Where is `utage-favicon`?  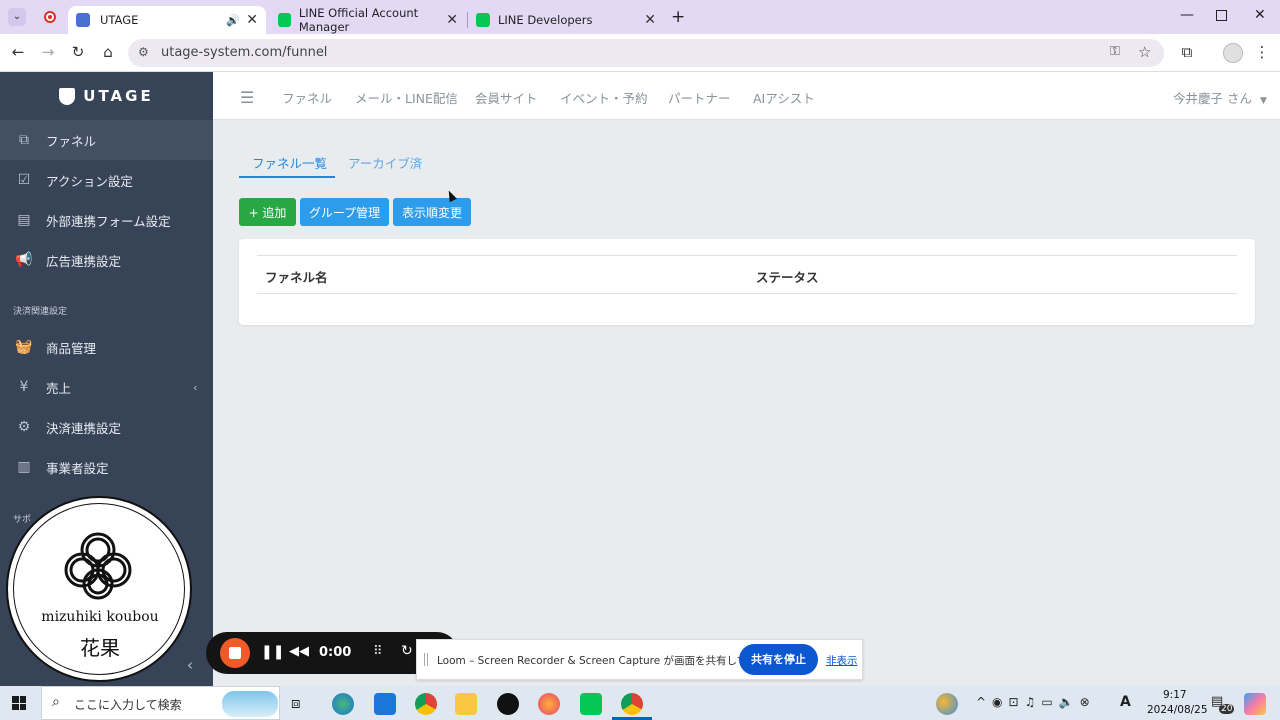
utage-favicon is located at coordinates (83, 20).